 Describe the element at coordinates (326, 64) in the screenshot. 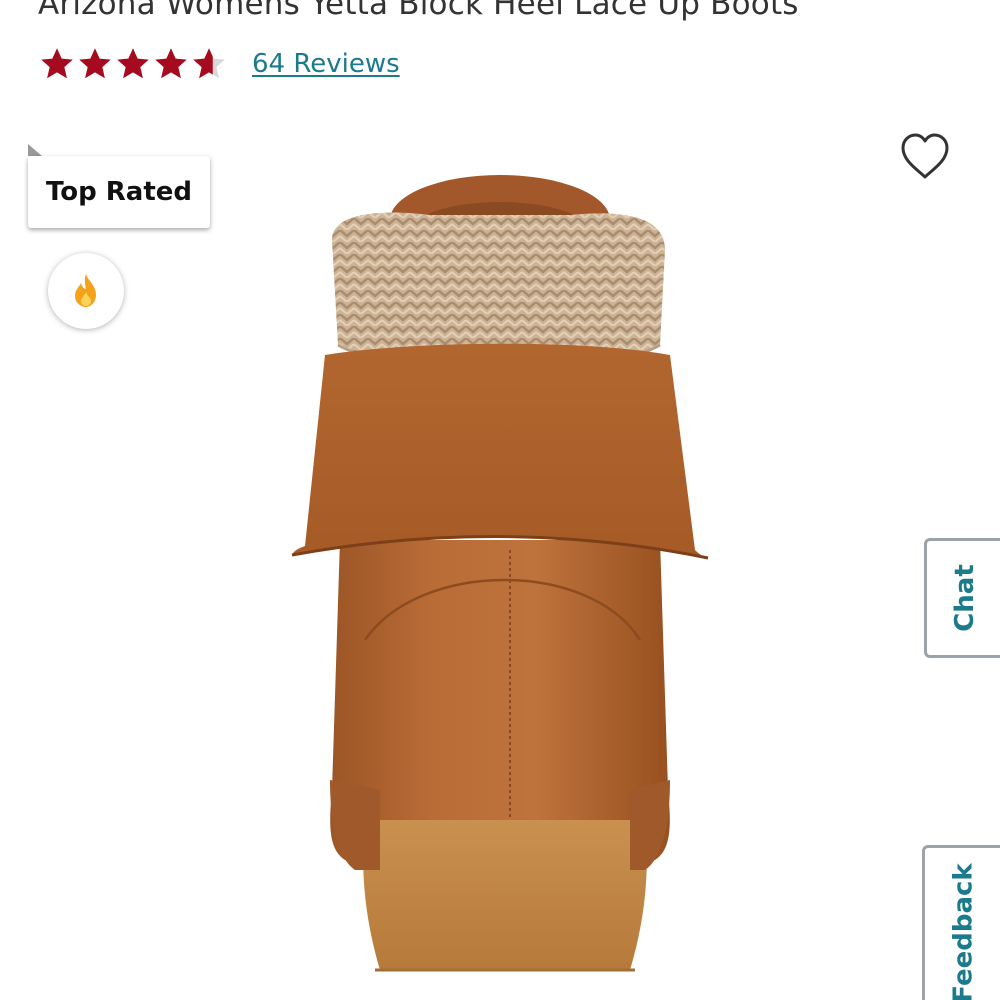

I see `reviews-link: 64 Reviews` at that location.